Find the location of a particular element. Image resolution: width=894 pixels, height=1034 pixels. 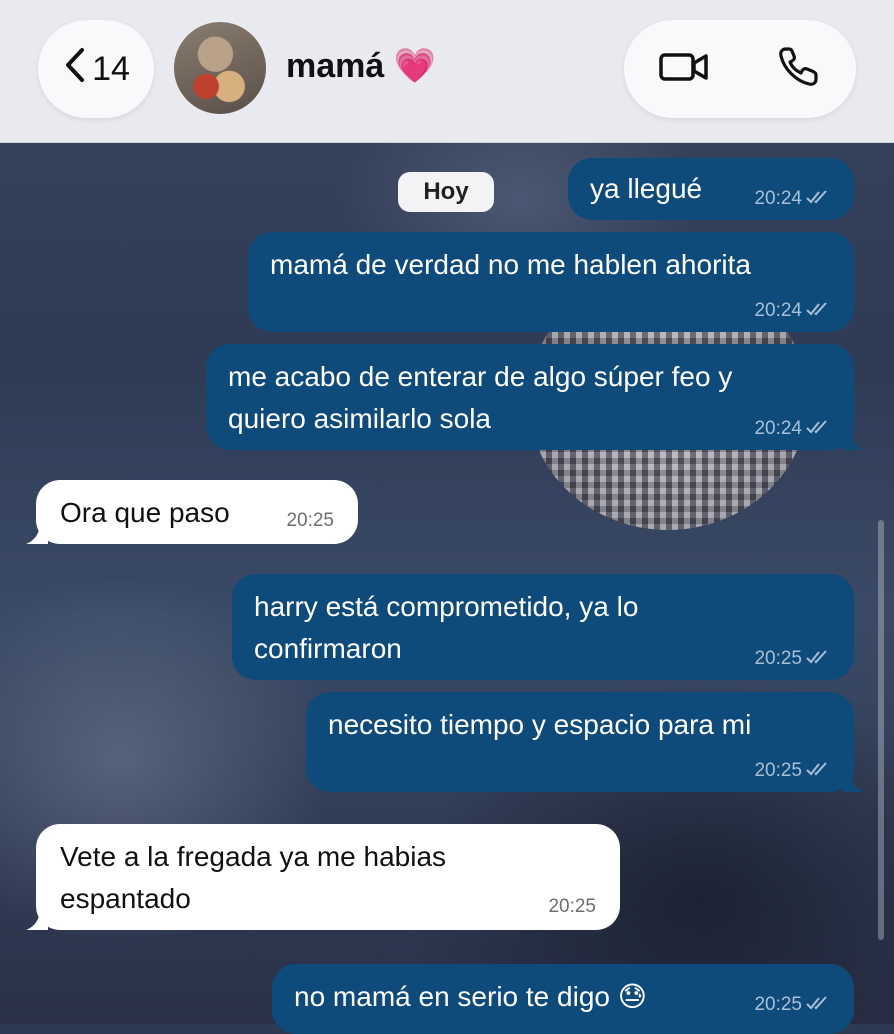

avatar is located at coordinates (220, 68).